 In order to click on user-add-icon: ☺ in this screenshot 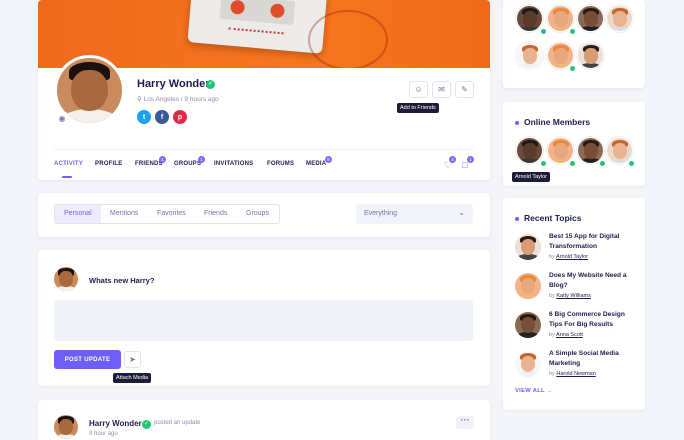, I will do `click(418, 89)`.